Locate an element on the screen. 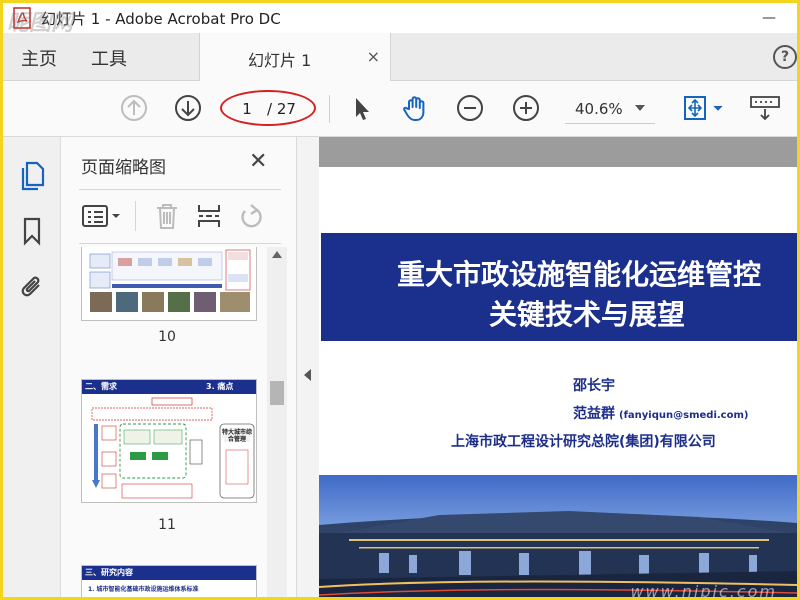 The width and height of the screenshot is (800, 600). fit-page-icon is located at coordinates (704, 108).